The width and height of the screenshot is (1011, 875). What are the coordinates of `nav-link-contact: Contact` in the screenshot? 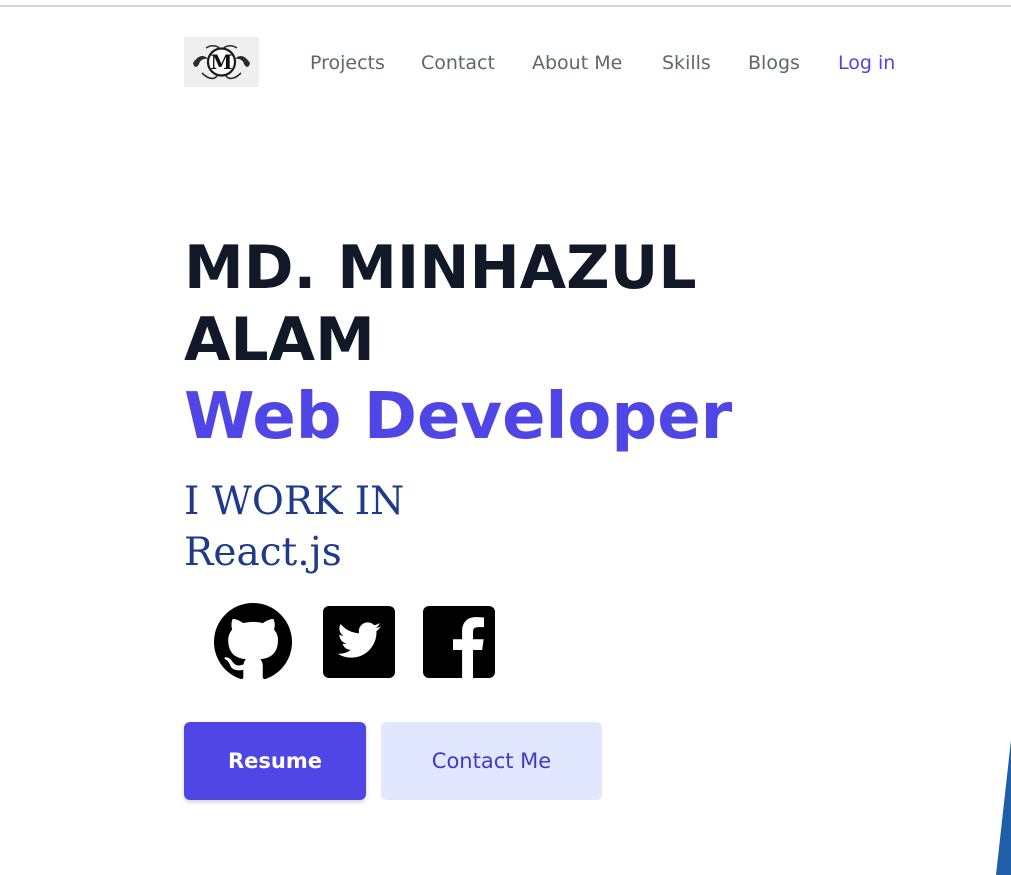 It's located at (458, 63).